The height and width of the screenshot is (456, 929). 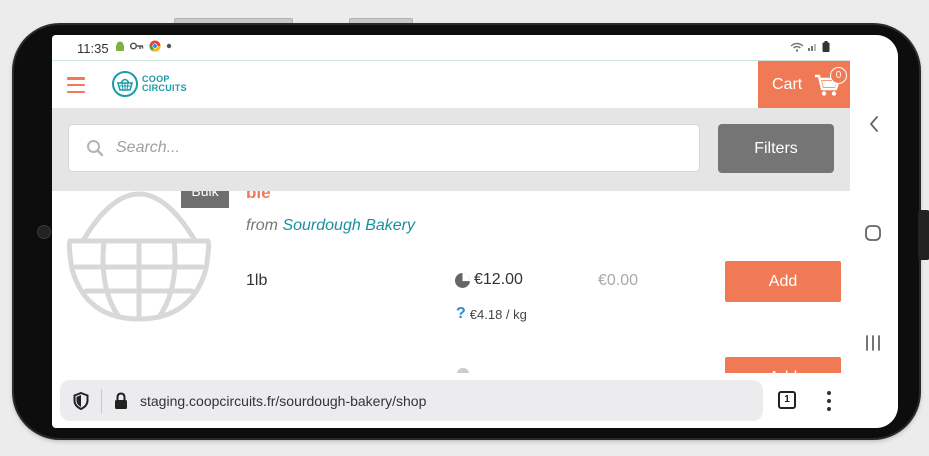 I want to click on app-header: COOP CIRCUITS Cart 0, so click(x=451, y=84).